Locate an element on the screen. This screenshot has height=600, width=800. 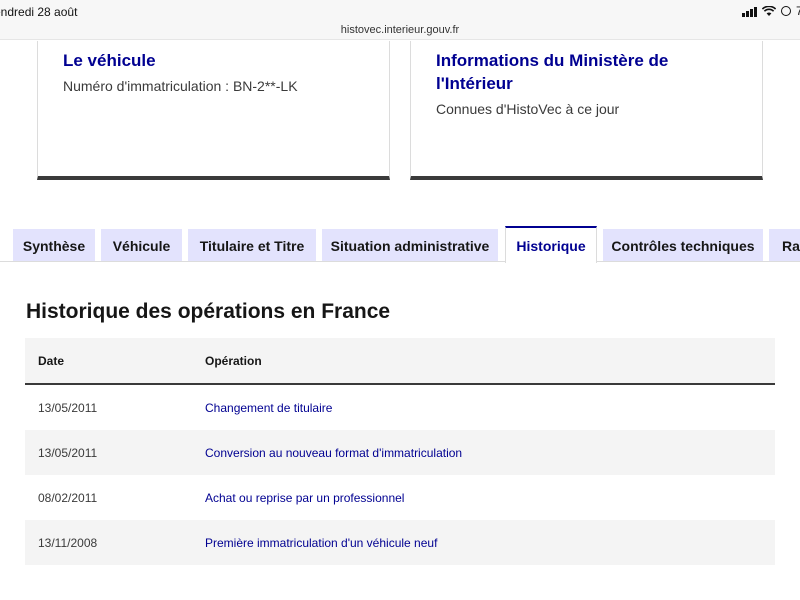
tab-situation-administrative: Situation administrative is located at coordinates (410, 245).